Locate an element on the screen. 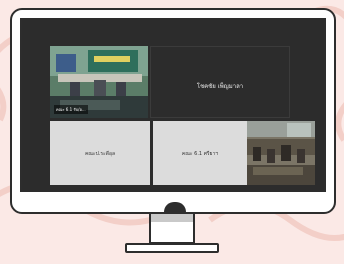  participant-tile-2: คณะ 6.1 ศรียาฯ is located at coordinates (200, 153).